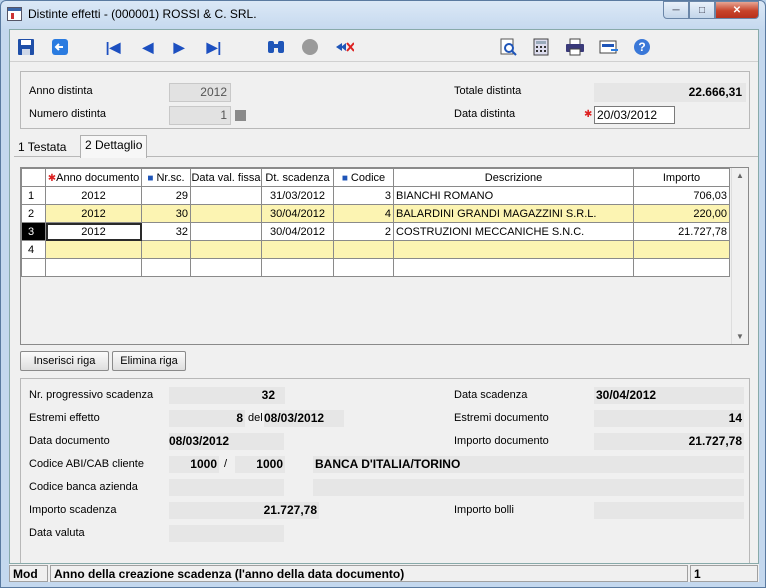 The height and width of the screenshot is (588, 766). What do you see at coordinates (26, 47) in the screenshot?
I see `save-icon` at bounding box center [26, 47].